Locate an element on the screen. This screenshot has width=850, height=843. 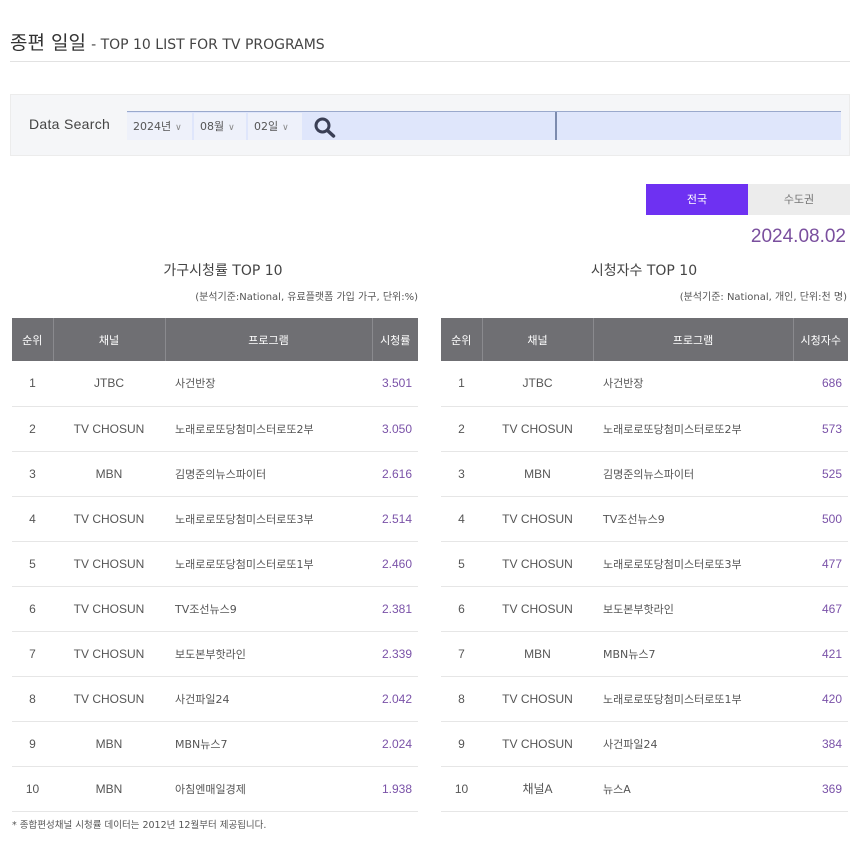
column-header-viewers: 시청자수 is located at coordinates (820, 339).